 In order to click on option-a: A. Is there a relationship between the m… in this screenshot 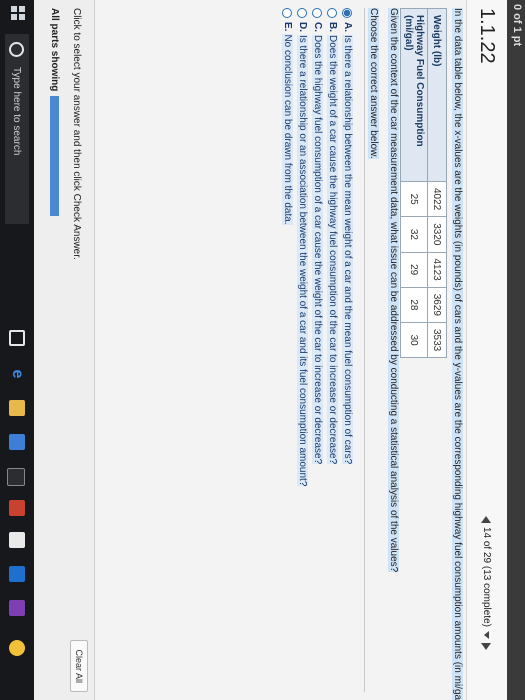, I will do `click(347, 247)`.